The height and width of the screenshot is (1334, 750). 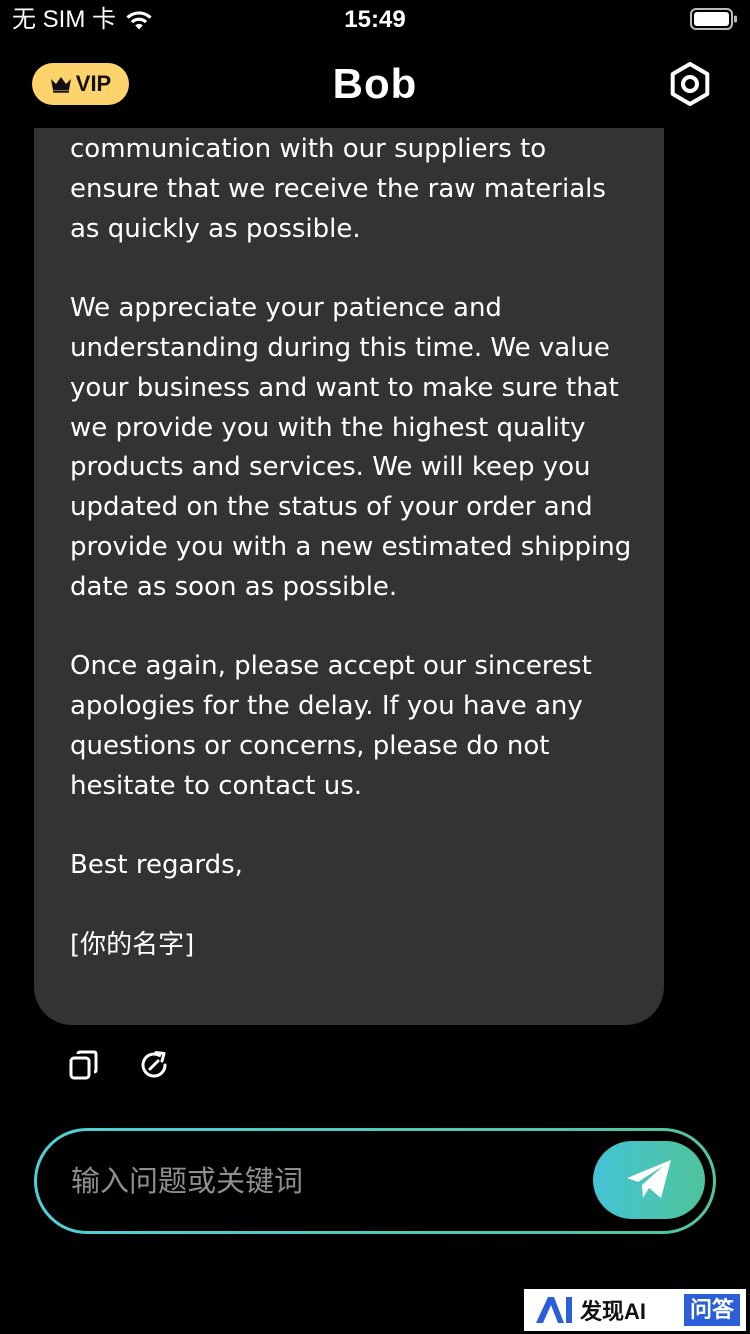 I want to click on input-bar, so click(x=375, y=1181).